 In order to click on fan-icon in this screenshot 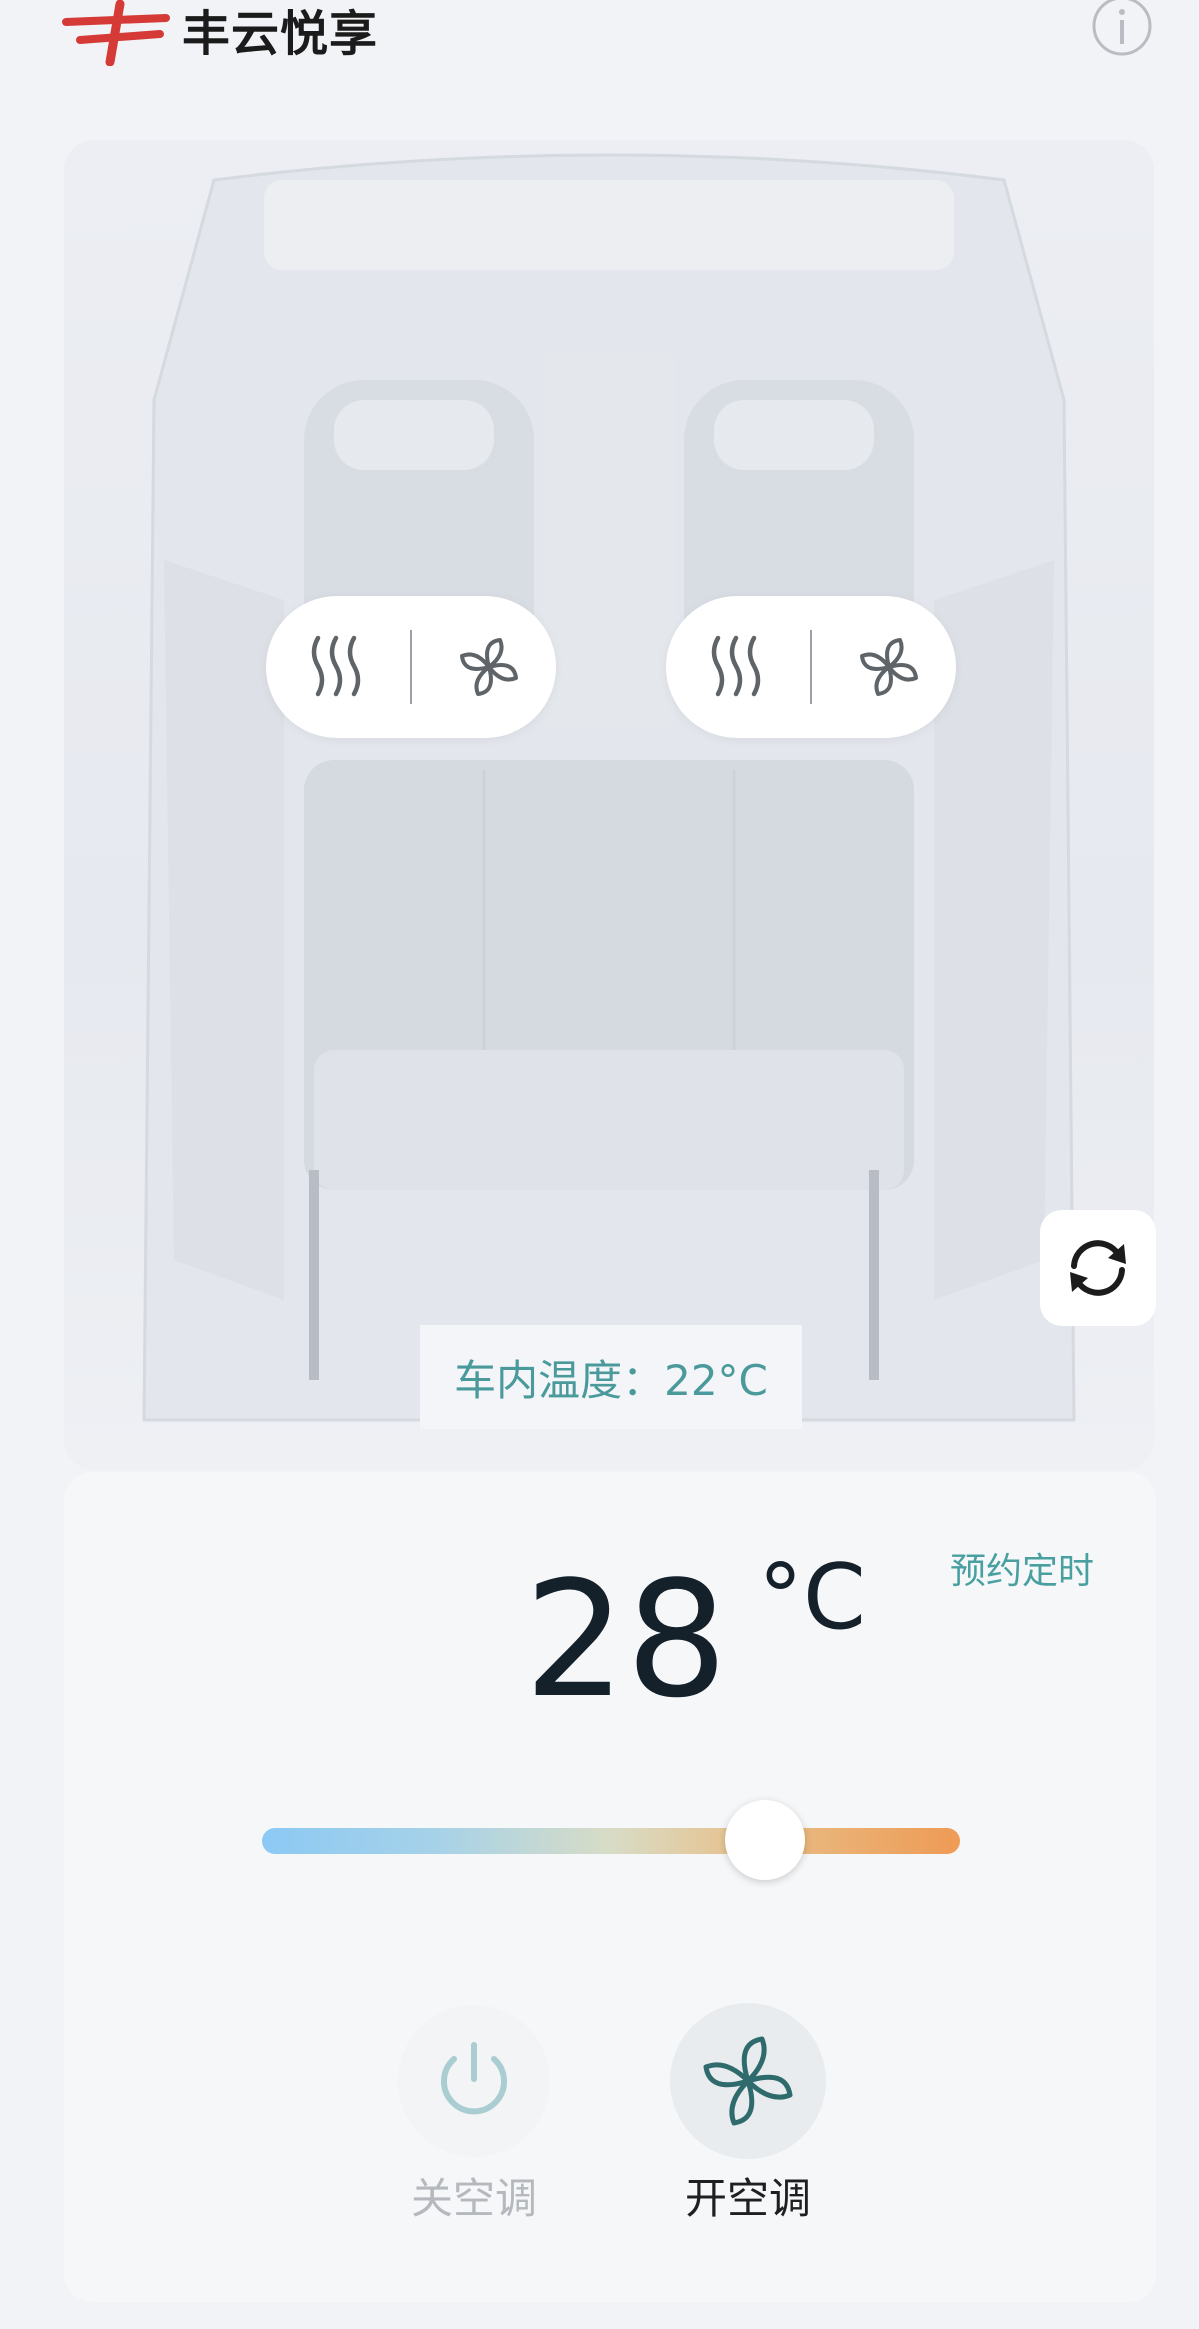, I will do `click(748, 2081)`.